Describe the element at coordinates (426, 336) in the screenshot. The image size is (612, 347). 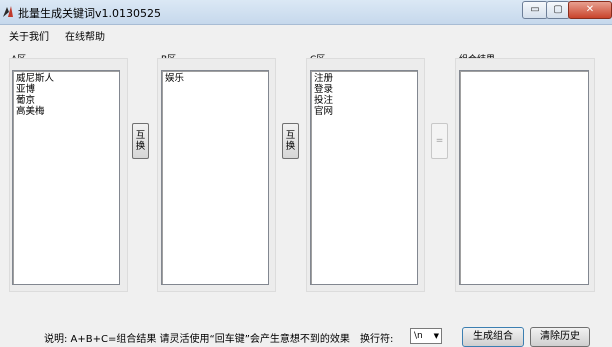
I see `linebreak-select: \n ▼` at that location.